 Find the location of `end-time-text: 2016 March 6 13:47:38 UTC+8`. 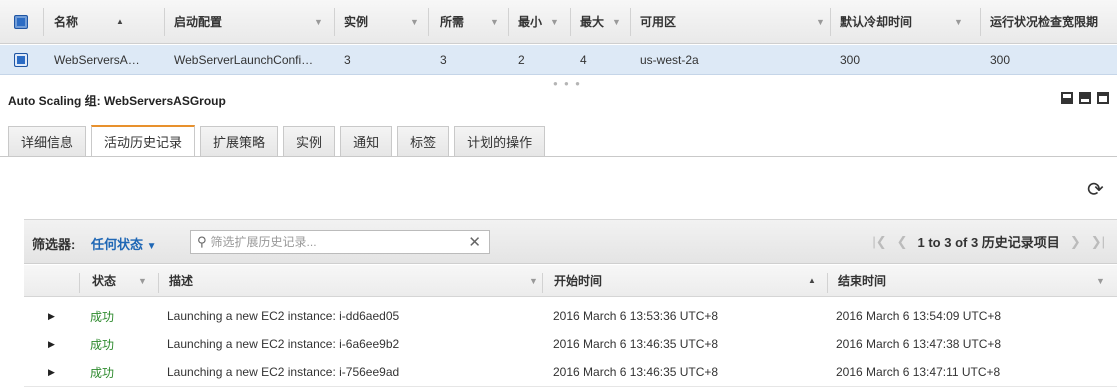

end-time-text: 2016 March 6 13:47:38 UTC+8 is located at coordinates (919, 344).